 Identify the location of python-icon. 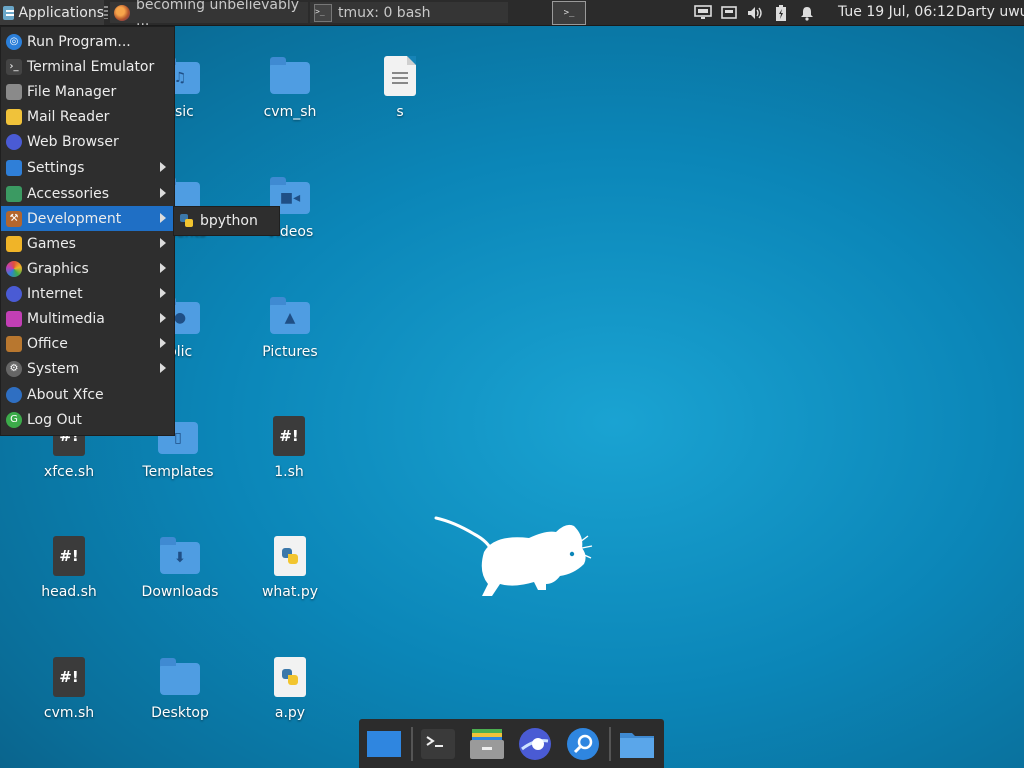
(187, 221).